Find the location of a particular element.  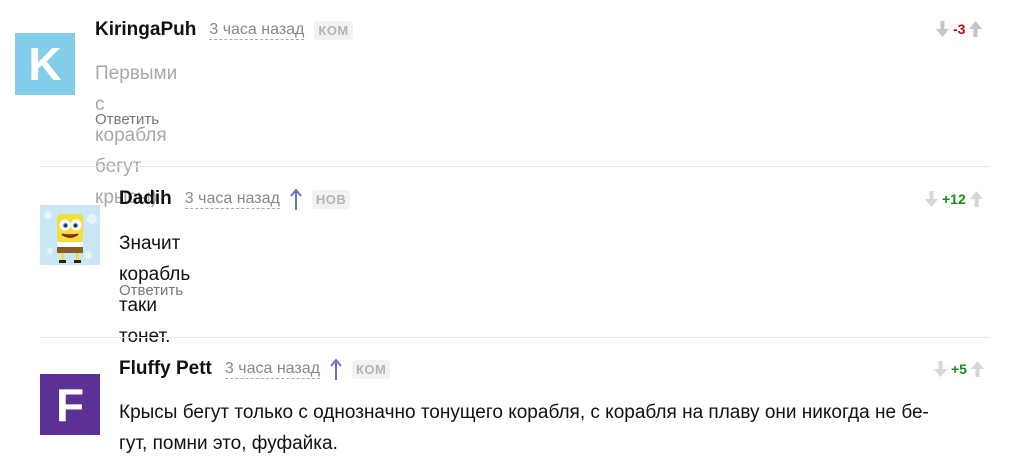

avatar: K is located at coordinates (45, 64).